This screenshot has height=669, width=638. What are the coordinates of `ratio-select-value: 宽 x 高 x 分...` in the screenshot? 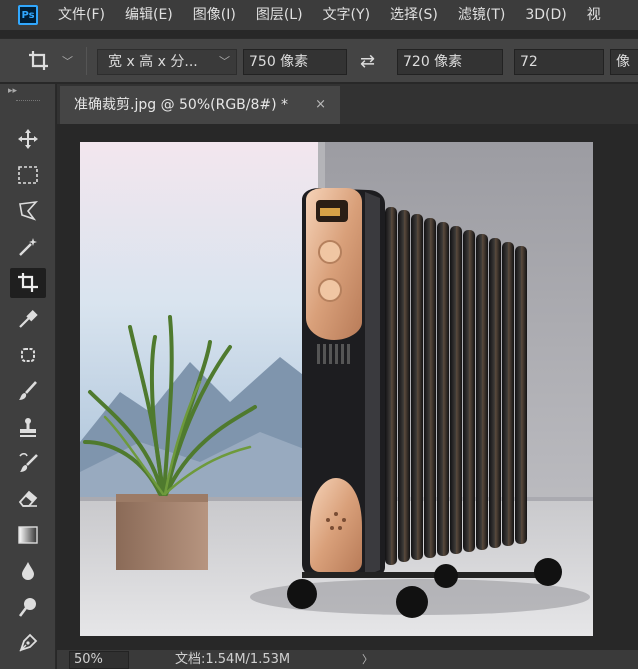 It's located at (153, 62).